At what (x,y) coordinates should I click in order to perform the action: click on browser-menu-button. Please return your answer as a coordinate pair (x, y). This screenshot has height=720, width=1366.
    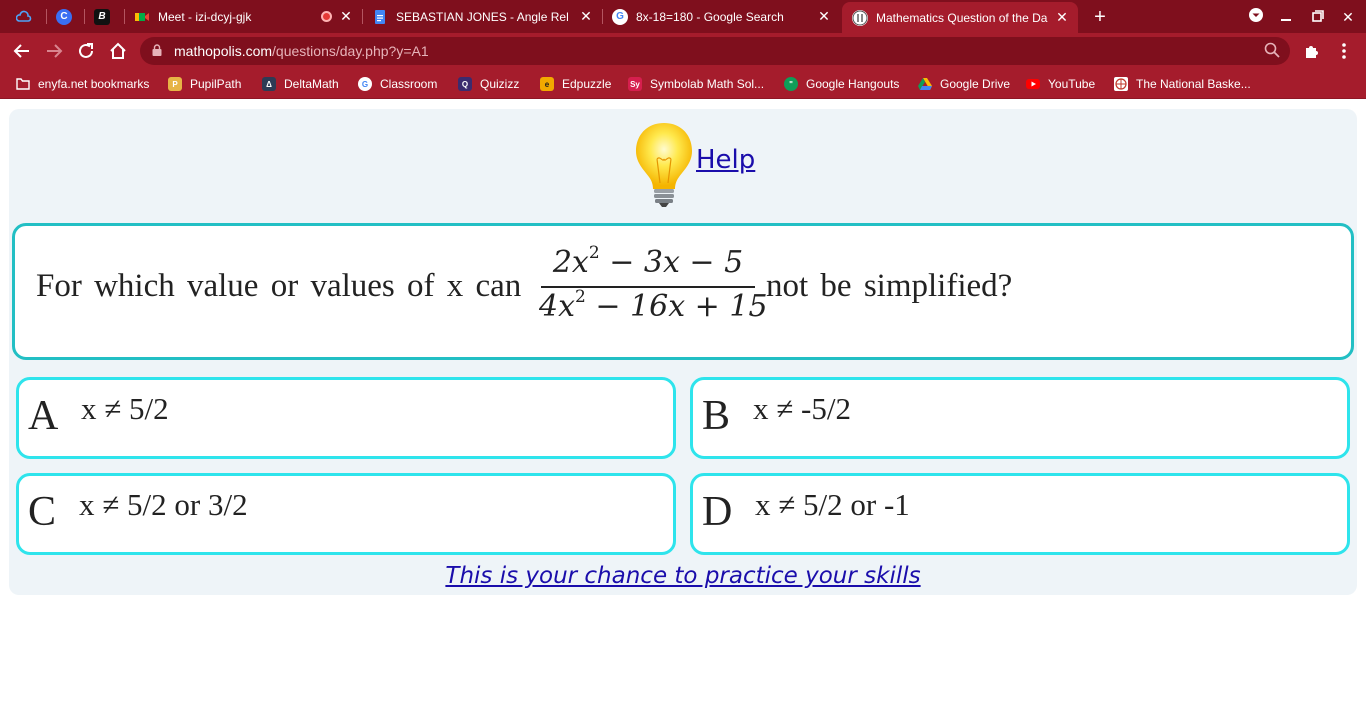
    Looking at the image, I should click on (1344, 51).